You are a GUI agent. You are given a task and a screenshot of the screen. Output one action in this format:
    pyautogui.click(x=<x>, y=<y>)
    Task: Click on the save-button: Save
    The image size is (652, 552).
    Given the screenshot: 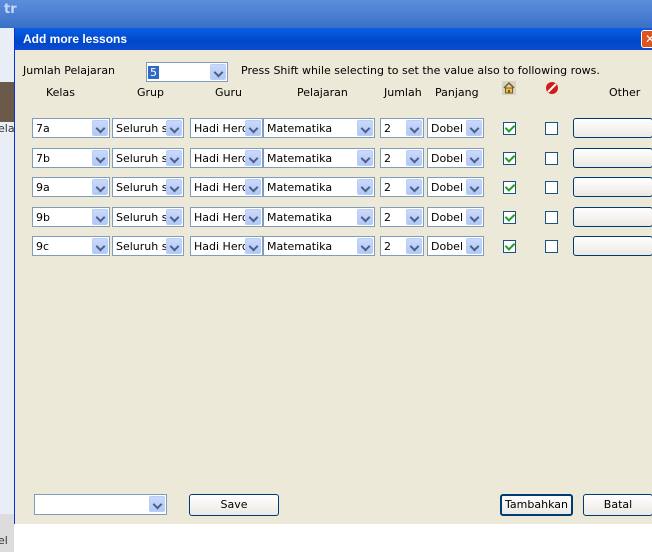 What is the action you would take?
    pyautogui.click(x=234, y=505)
    